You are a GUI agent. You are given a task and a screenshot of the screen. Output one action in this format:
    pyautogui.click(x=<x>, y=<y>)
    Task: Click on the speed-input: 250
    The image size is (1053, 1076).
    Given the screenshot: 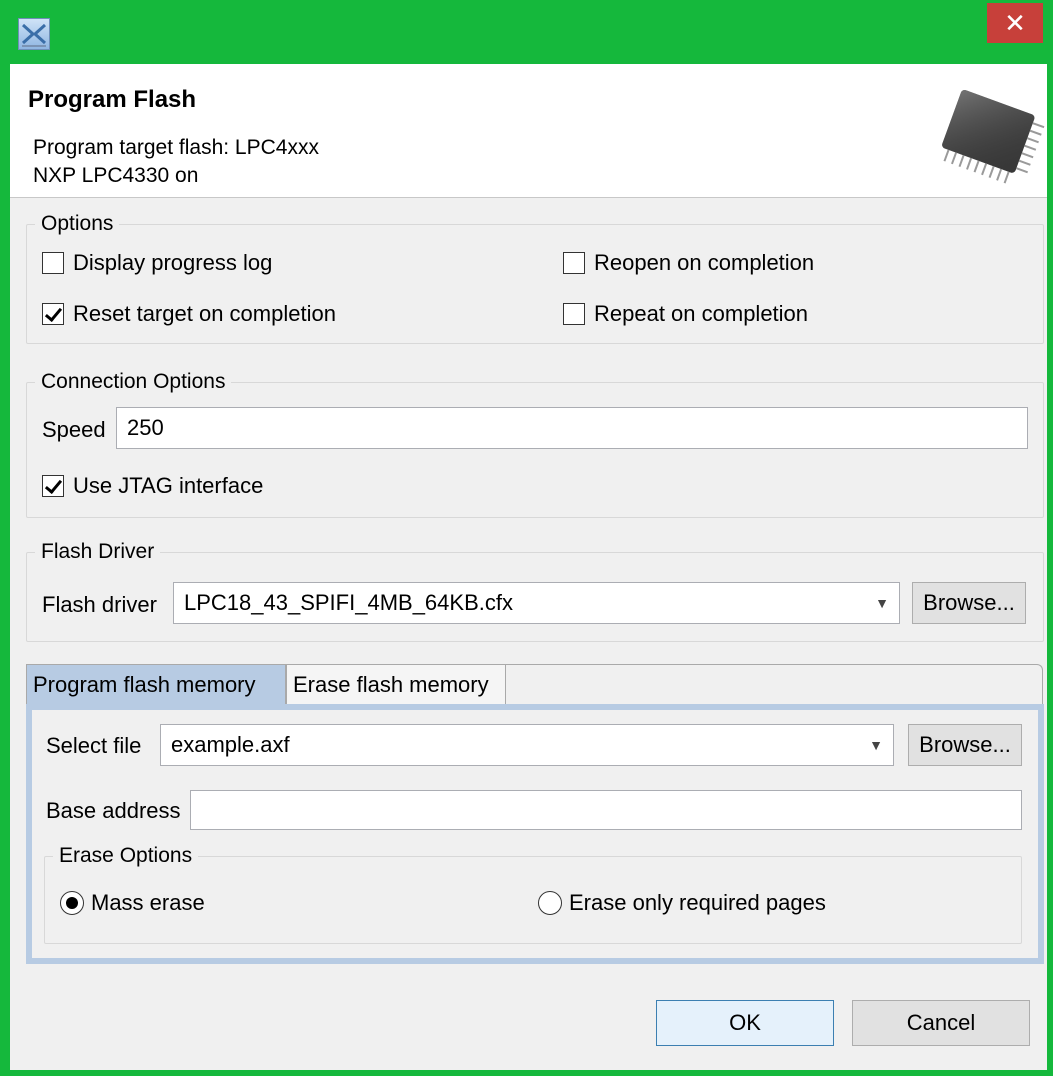 What is the action you would take?
    pyautogui.click(x=572, y=428)
    